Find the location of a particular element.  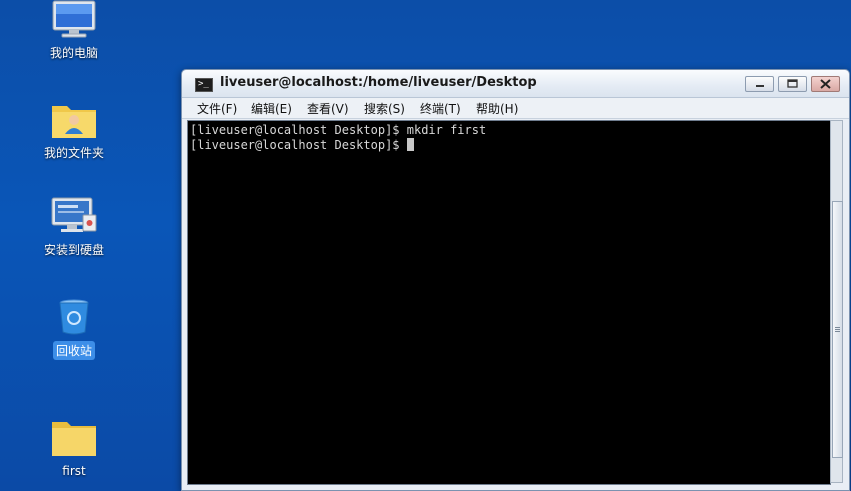

terminal-icon: >_ is located at coordinates (204, 85).